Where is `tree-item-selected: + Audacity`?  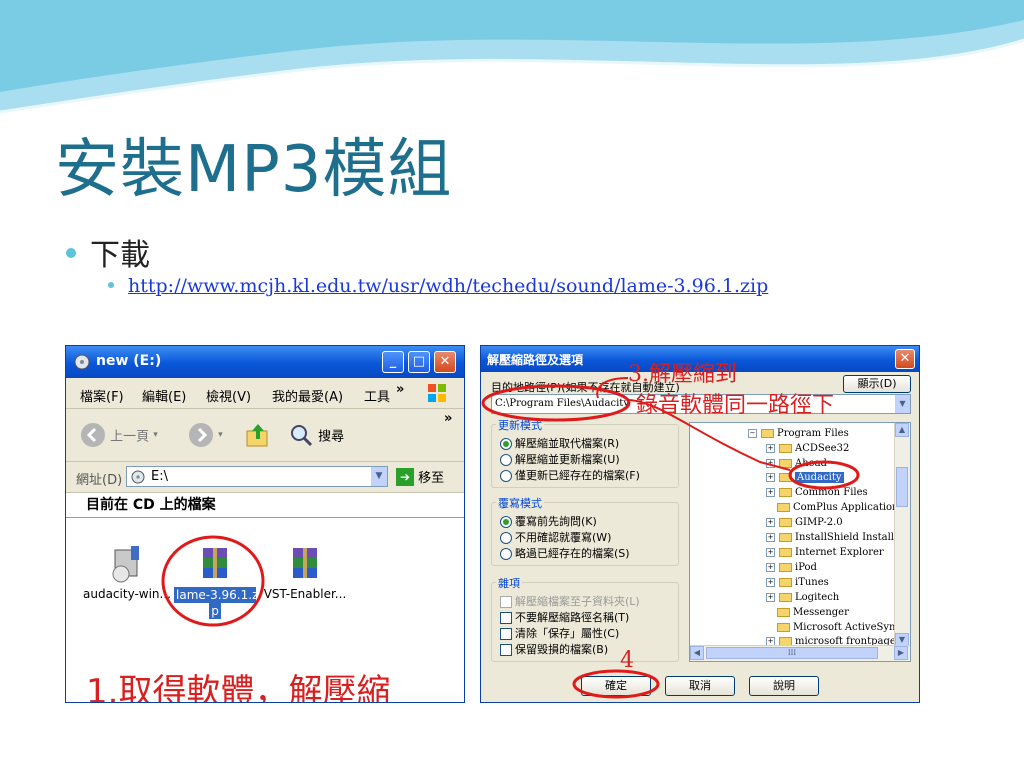
tree-item-selected: + Audacity is located at coordinates (805, 477).